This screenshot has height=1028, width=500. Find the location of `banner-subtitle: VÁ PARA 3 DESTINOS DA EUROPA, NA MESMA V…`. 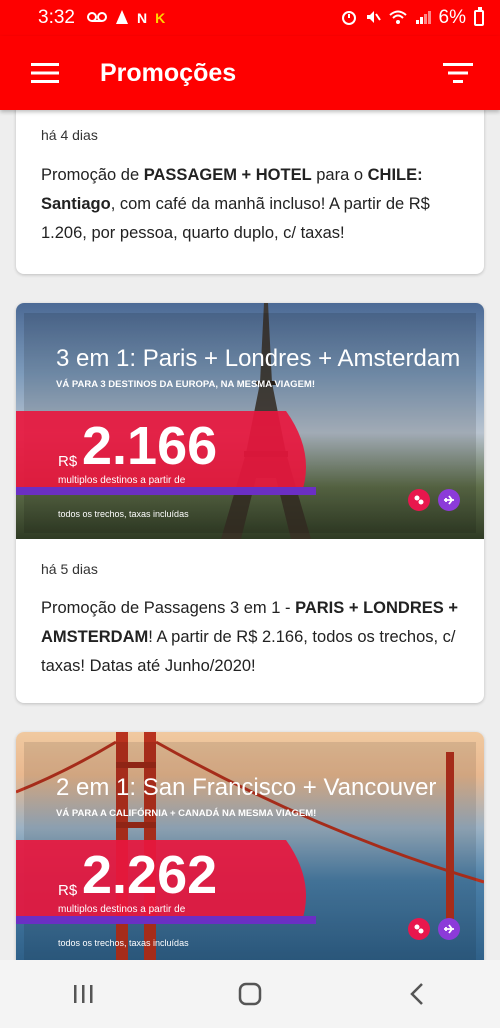

banner-subtitle: VÁ PARA 3 DESTINOS DA EUROPA, NA MESMA V… is located at coordinates (185, 384).